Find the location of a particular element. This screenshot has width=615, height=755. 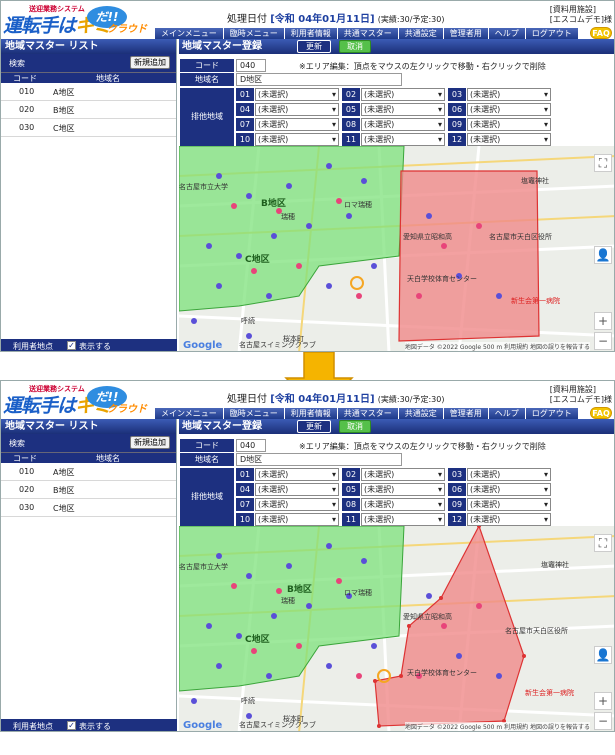

slot-number: 09 is located at coordinates (457, 504).